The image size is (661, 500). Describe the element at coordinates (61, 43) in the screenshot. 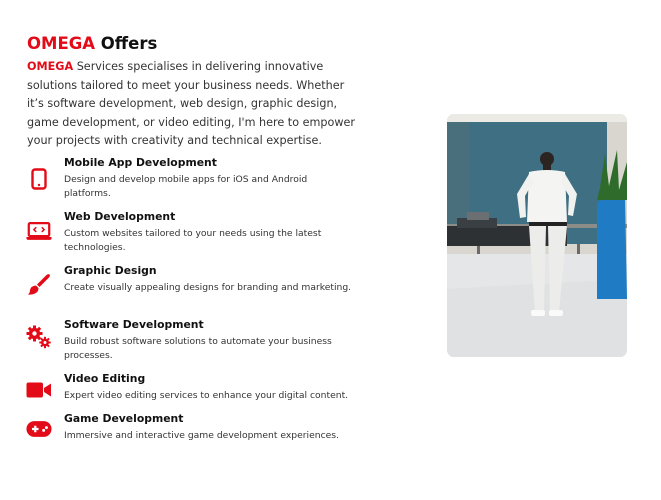

I see `brand-name: OMEGA` at that location.